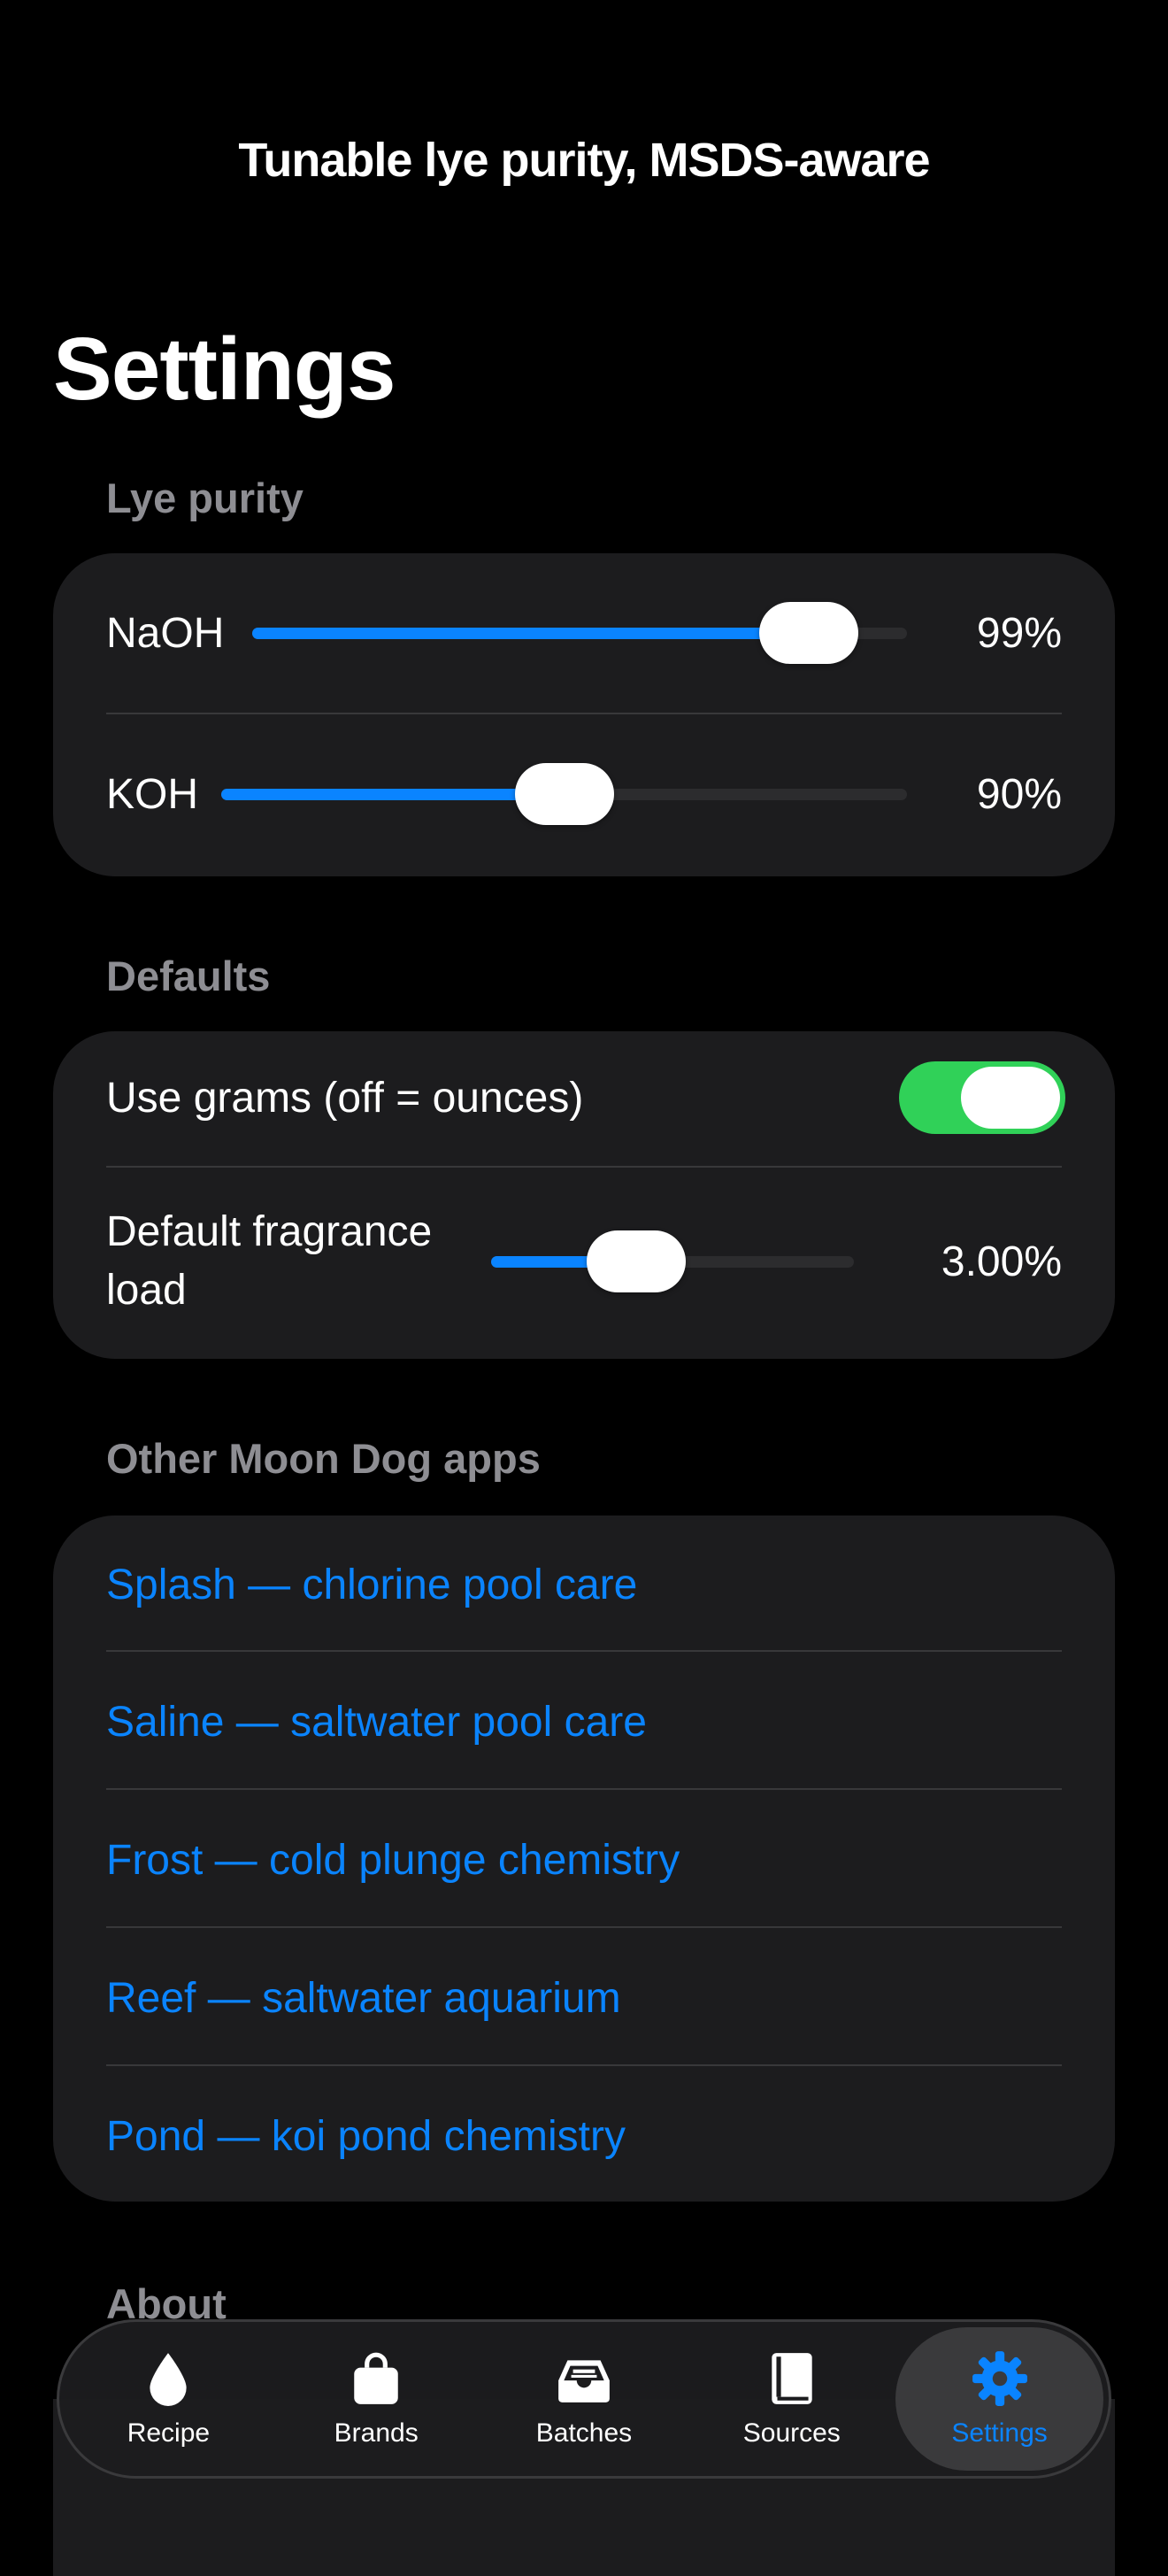  What do you see at coordinates (393, 1860) in the screenshot?
I see `app-link-label: Frost — cold plunge chemistry` at bounding box center [393, 1860].